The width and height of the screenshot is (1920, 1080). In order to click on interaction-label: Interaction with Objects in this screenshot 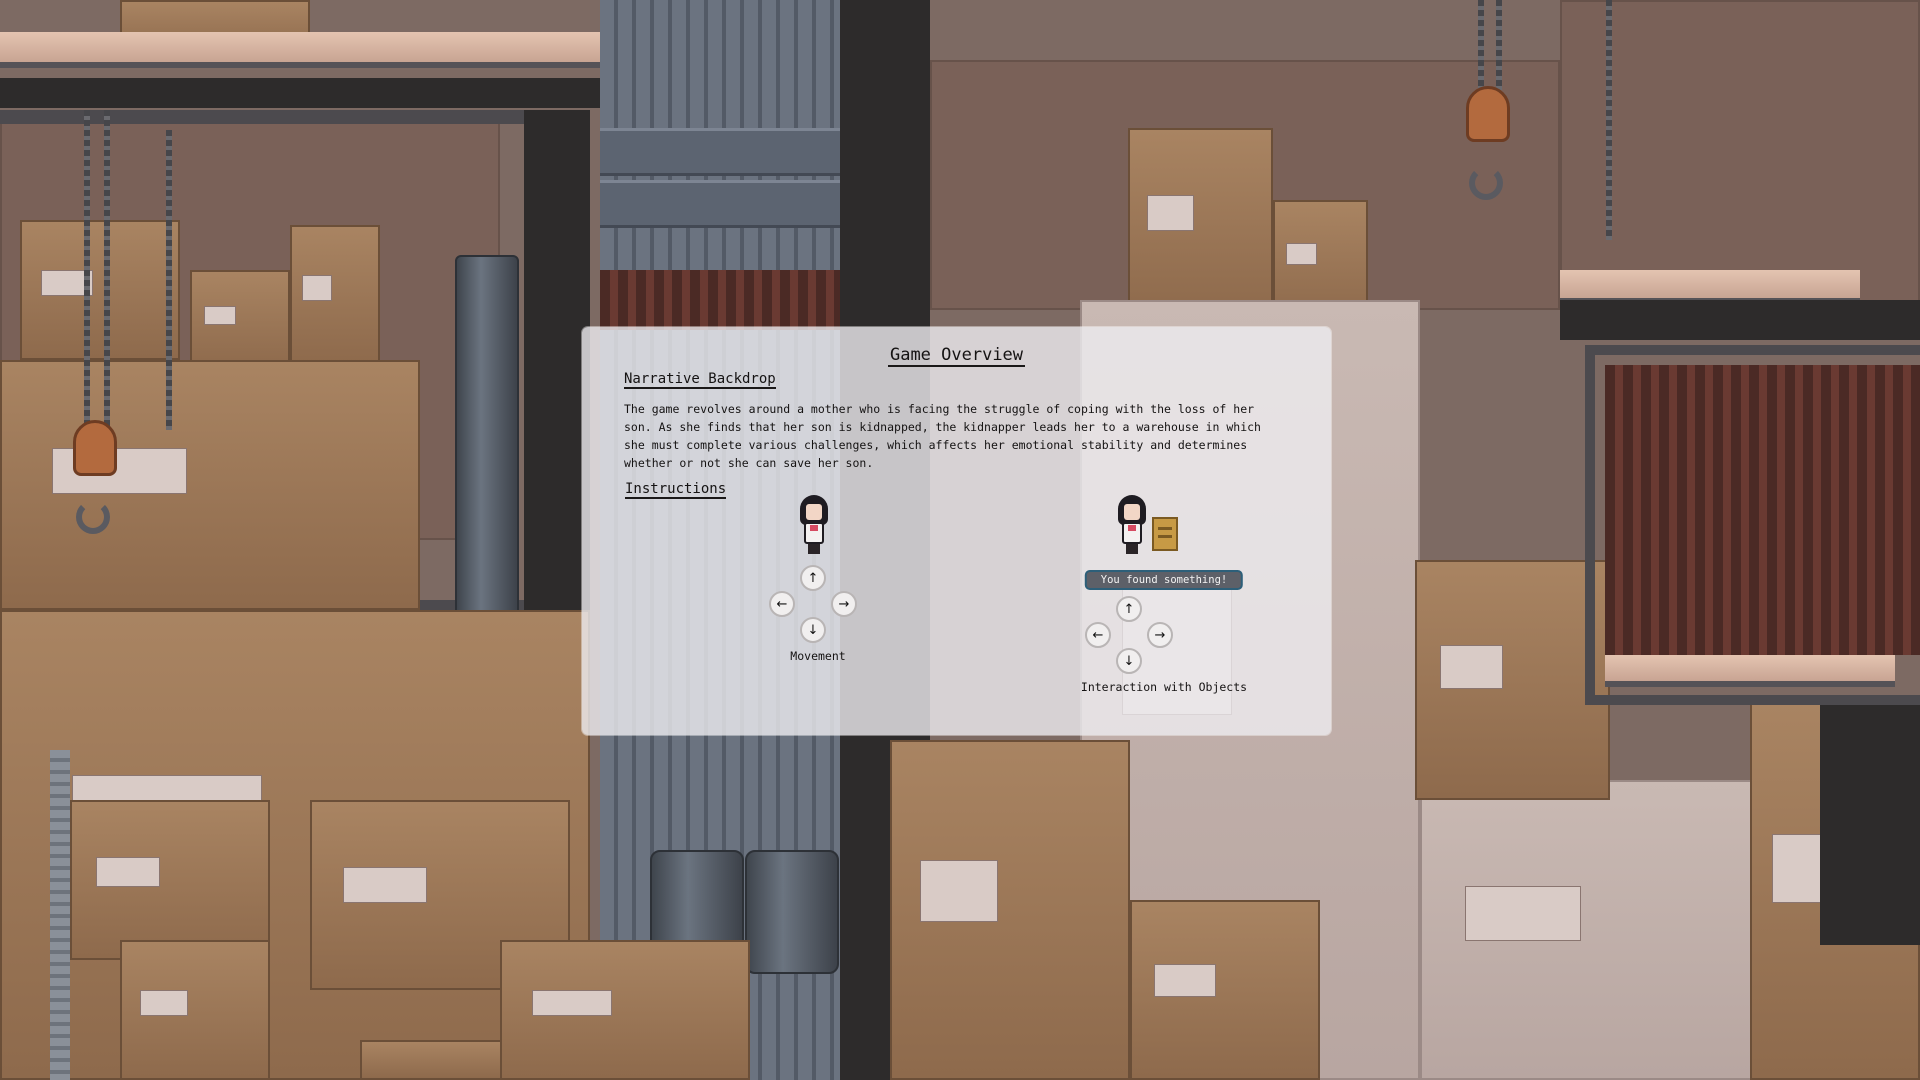, I will do `click(1164, 687)`.